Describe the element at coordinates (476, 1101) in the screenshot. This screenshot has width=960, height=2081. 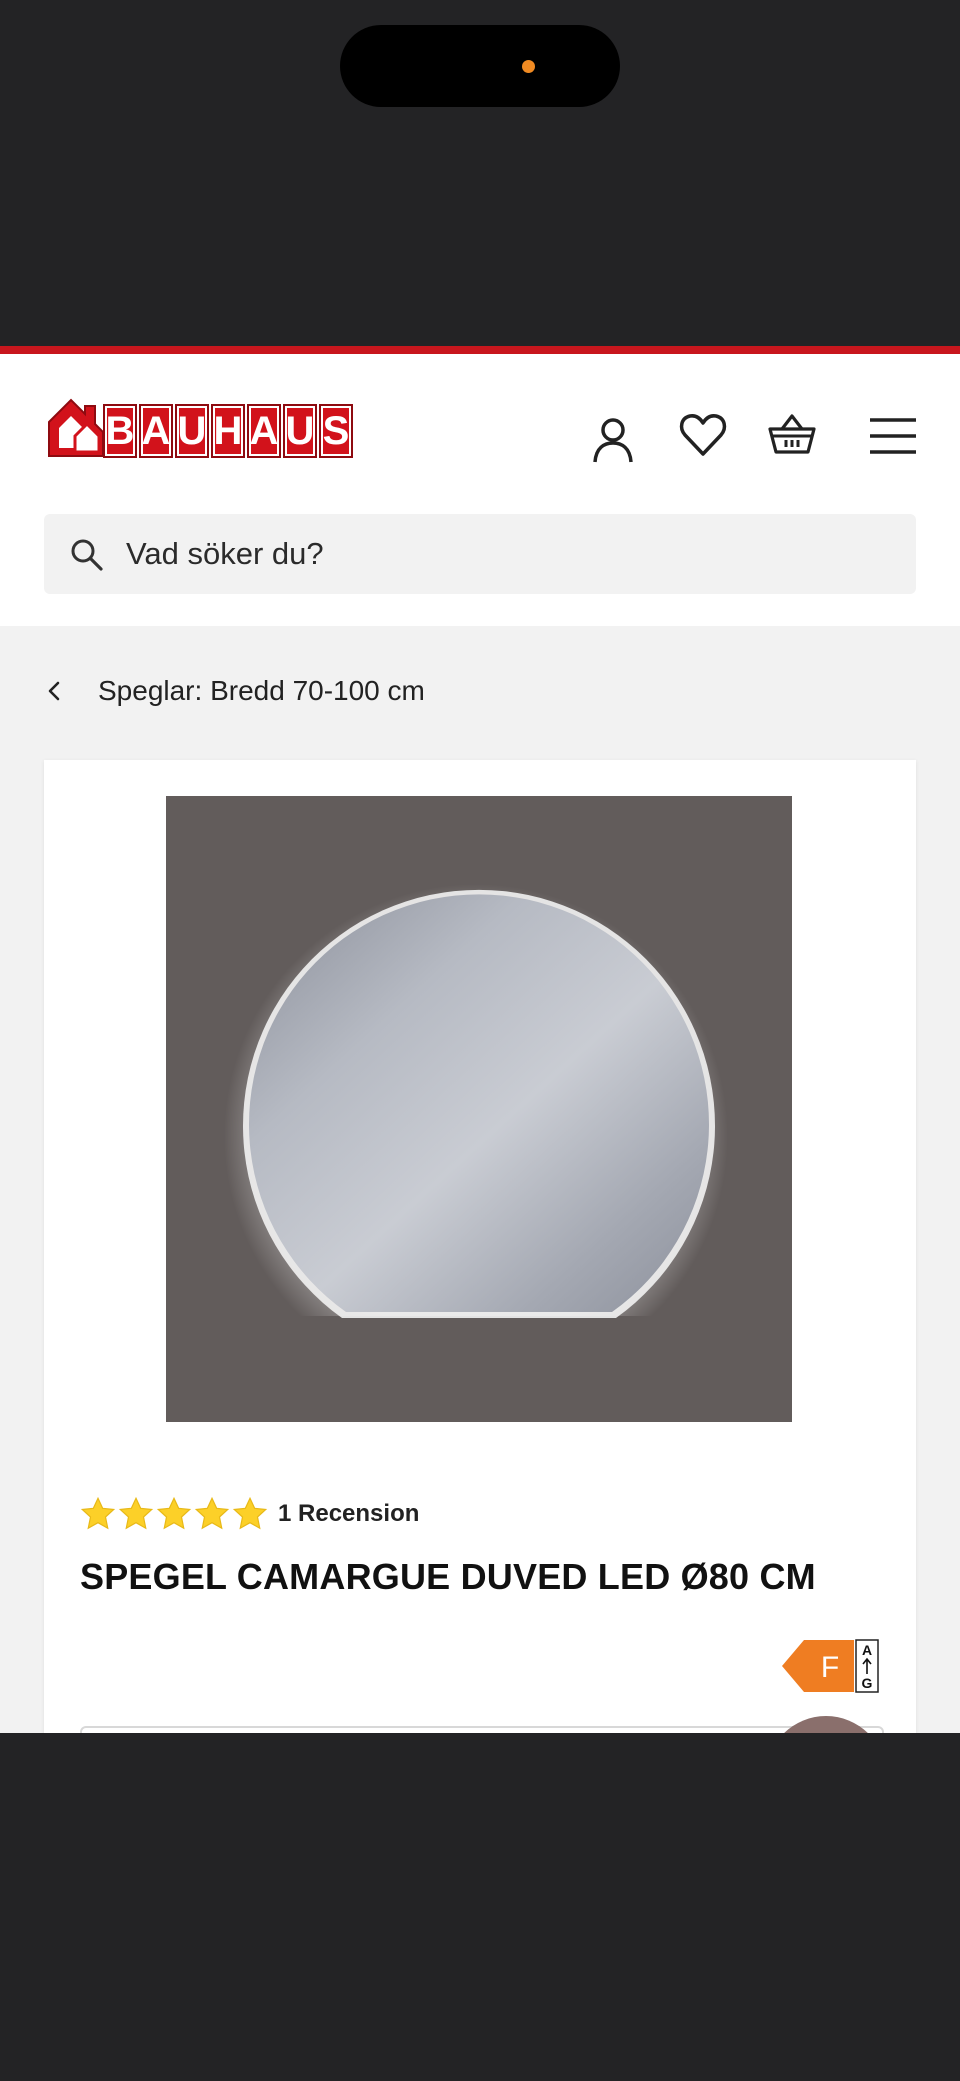
I see `mirror-photo` at that location.